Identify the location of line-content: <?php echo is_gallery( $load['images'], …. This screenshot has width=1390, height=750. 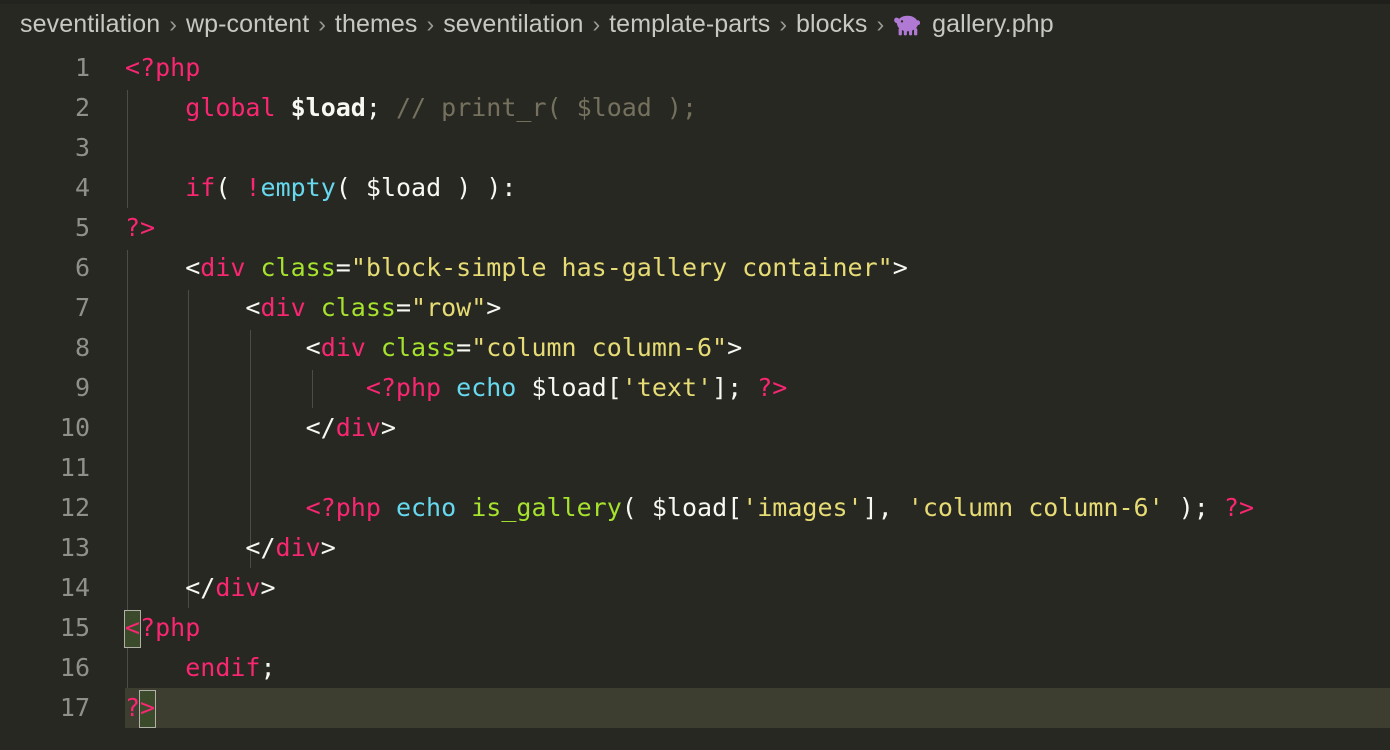
(779, 507).